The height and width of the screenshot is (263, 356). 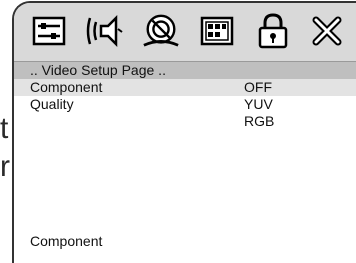 I want to click on option-yuv: YUV, so click(x=294, y=104).